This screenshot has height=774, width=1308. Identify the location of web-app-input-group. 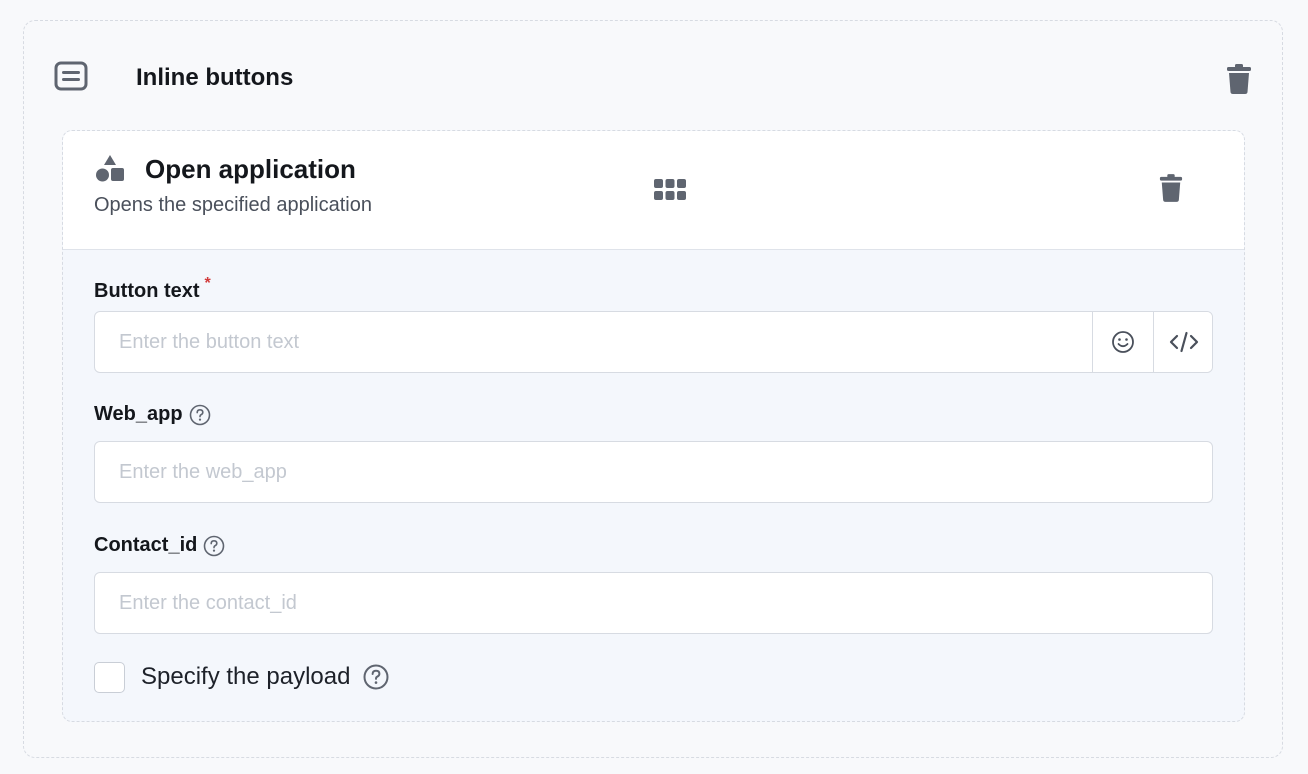
(653, 472).